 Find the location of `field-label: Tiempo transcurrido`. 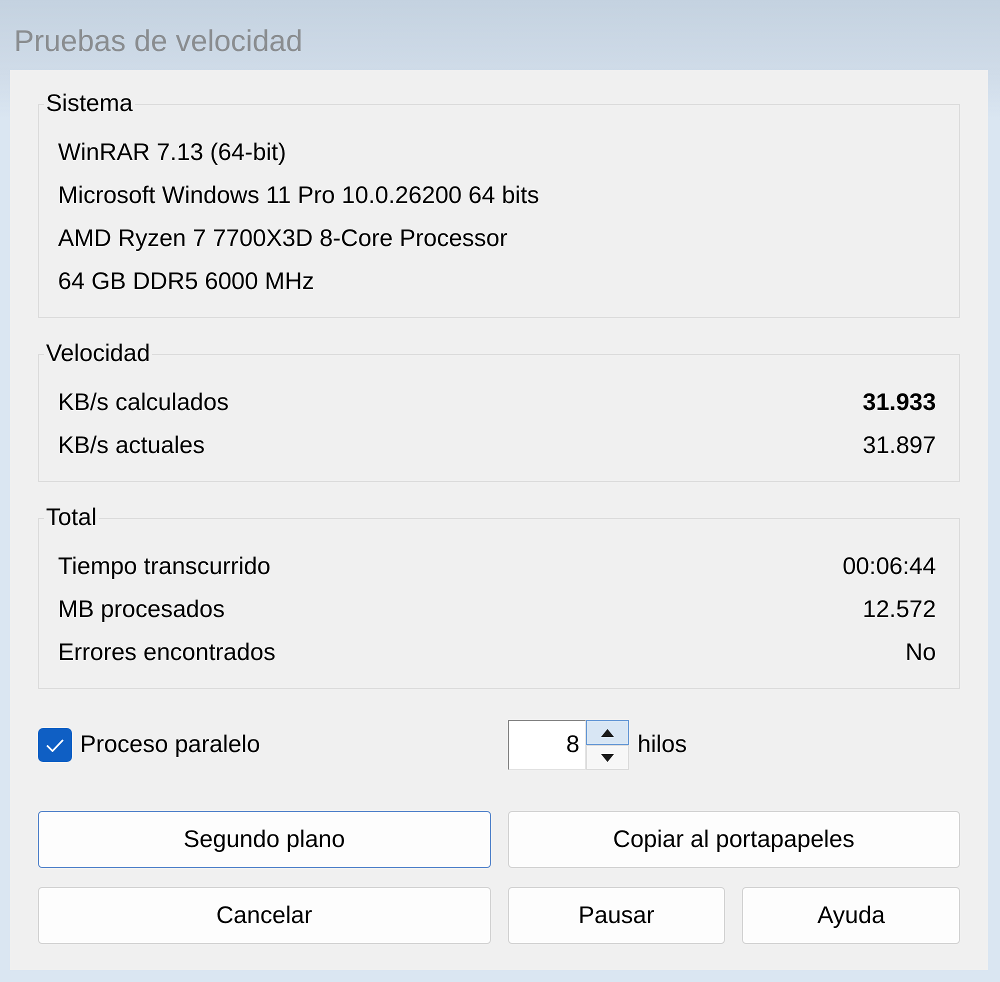

field-label: Tiempo transcurrido is located at coordinates (164, 567).